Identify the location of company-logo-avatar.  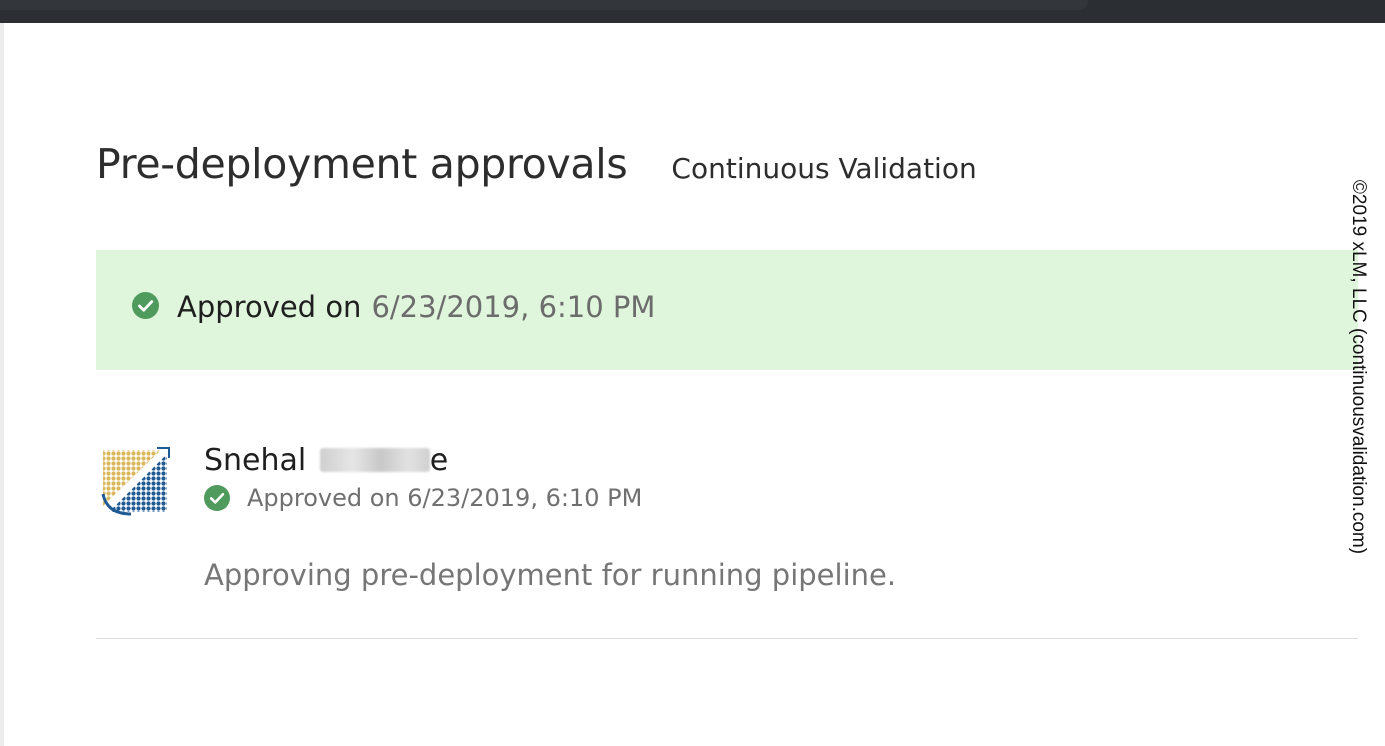
(135, 481).